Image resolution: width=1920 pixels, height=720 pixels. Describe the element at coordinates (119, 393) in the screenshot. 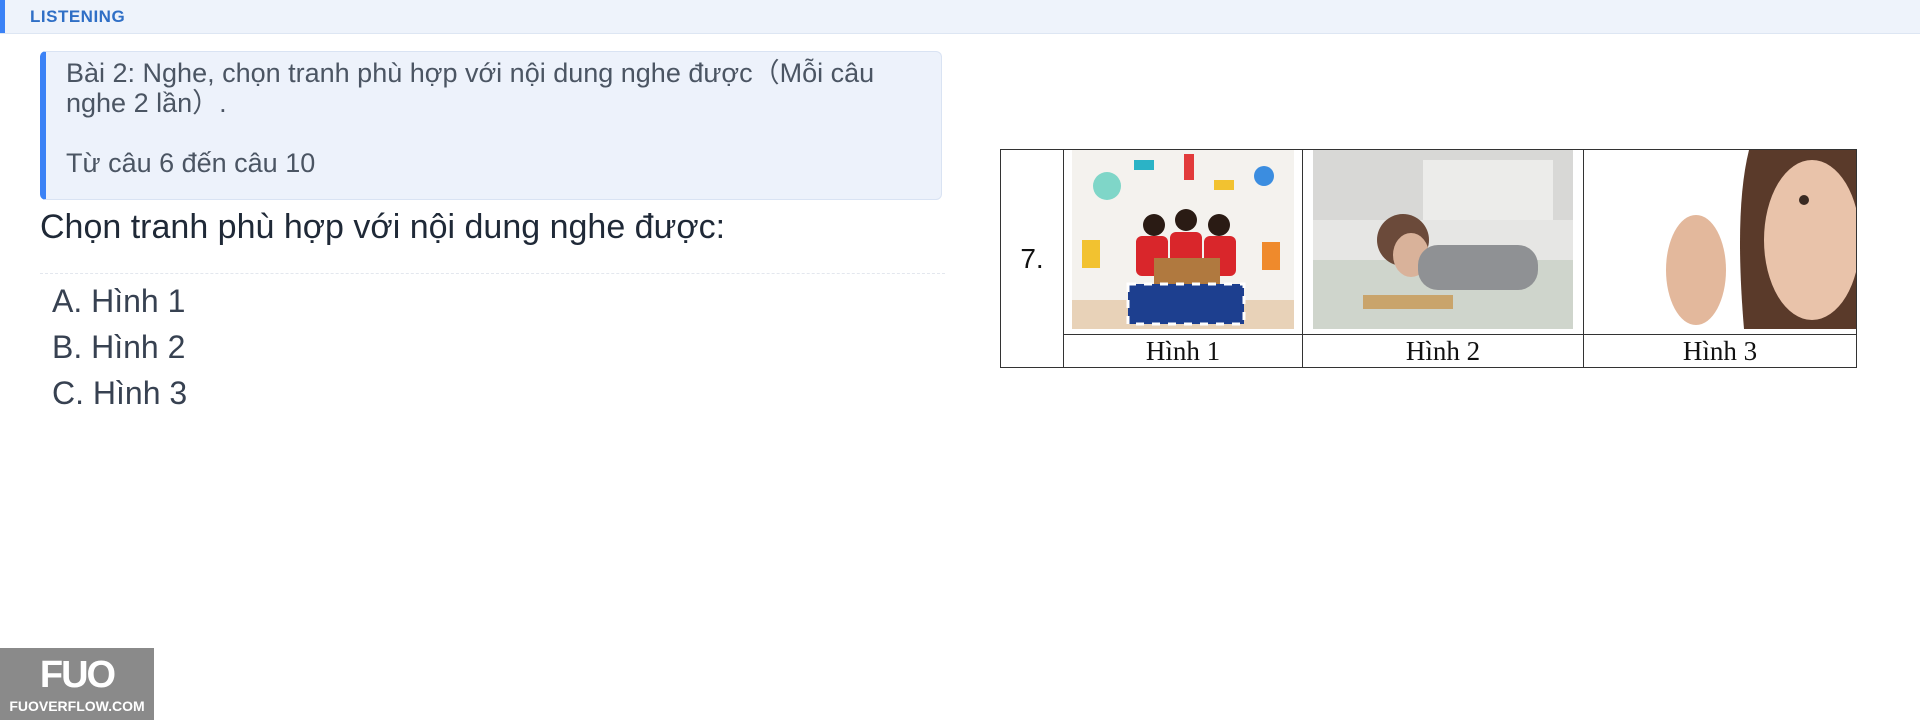

I see `option-c: C. Hình 3` at that location.